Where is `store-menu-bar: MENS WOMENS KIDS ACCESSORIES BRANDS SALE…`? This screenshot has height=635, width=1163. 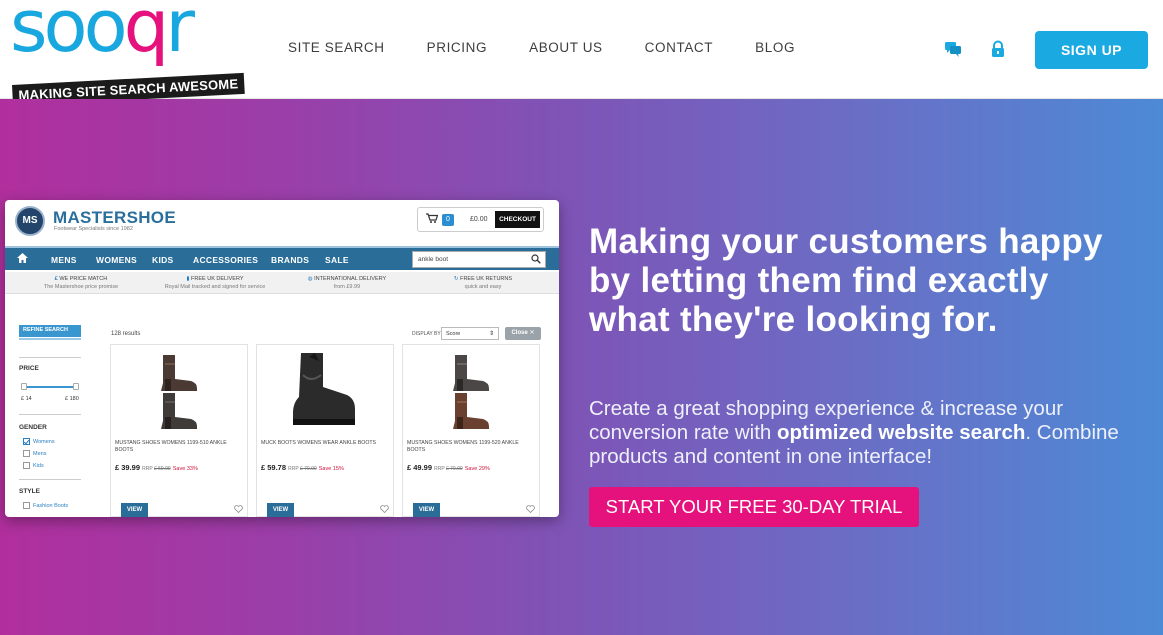
store-menu-bar: MENS WOMENS KIDS ACCESSORIES BRANDS SALE… is located at coordinates (282, 258).